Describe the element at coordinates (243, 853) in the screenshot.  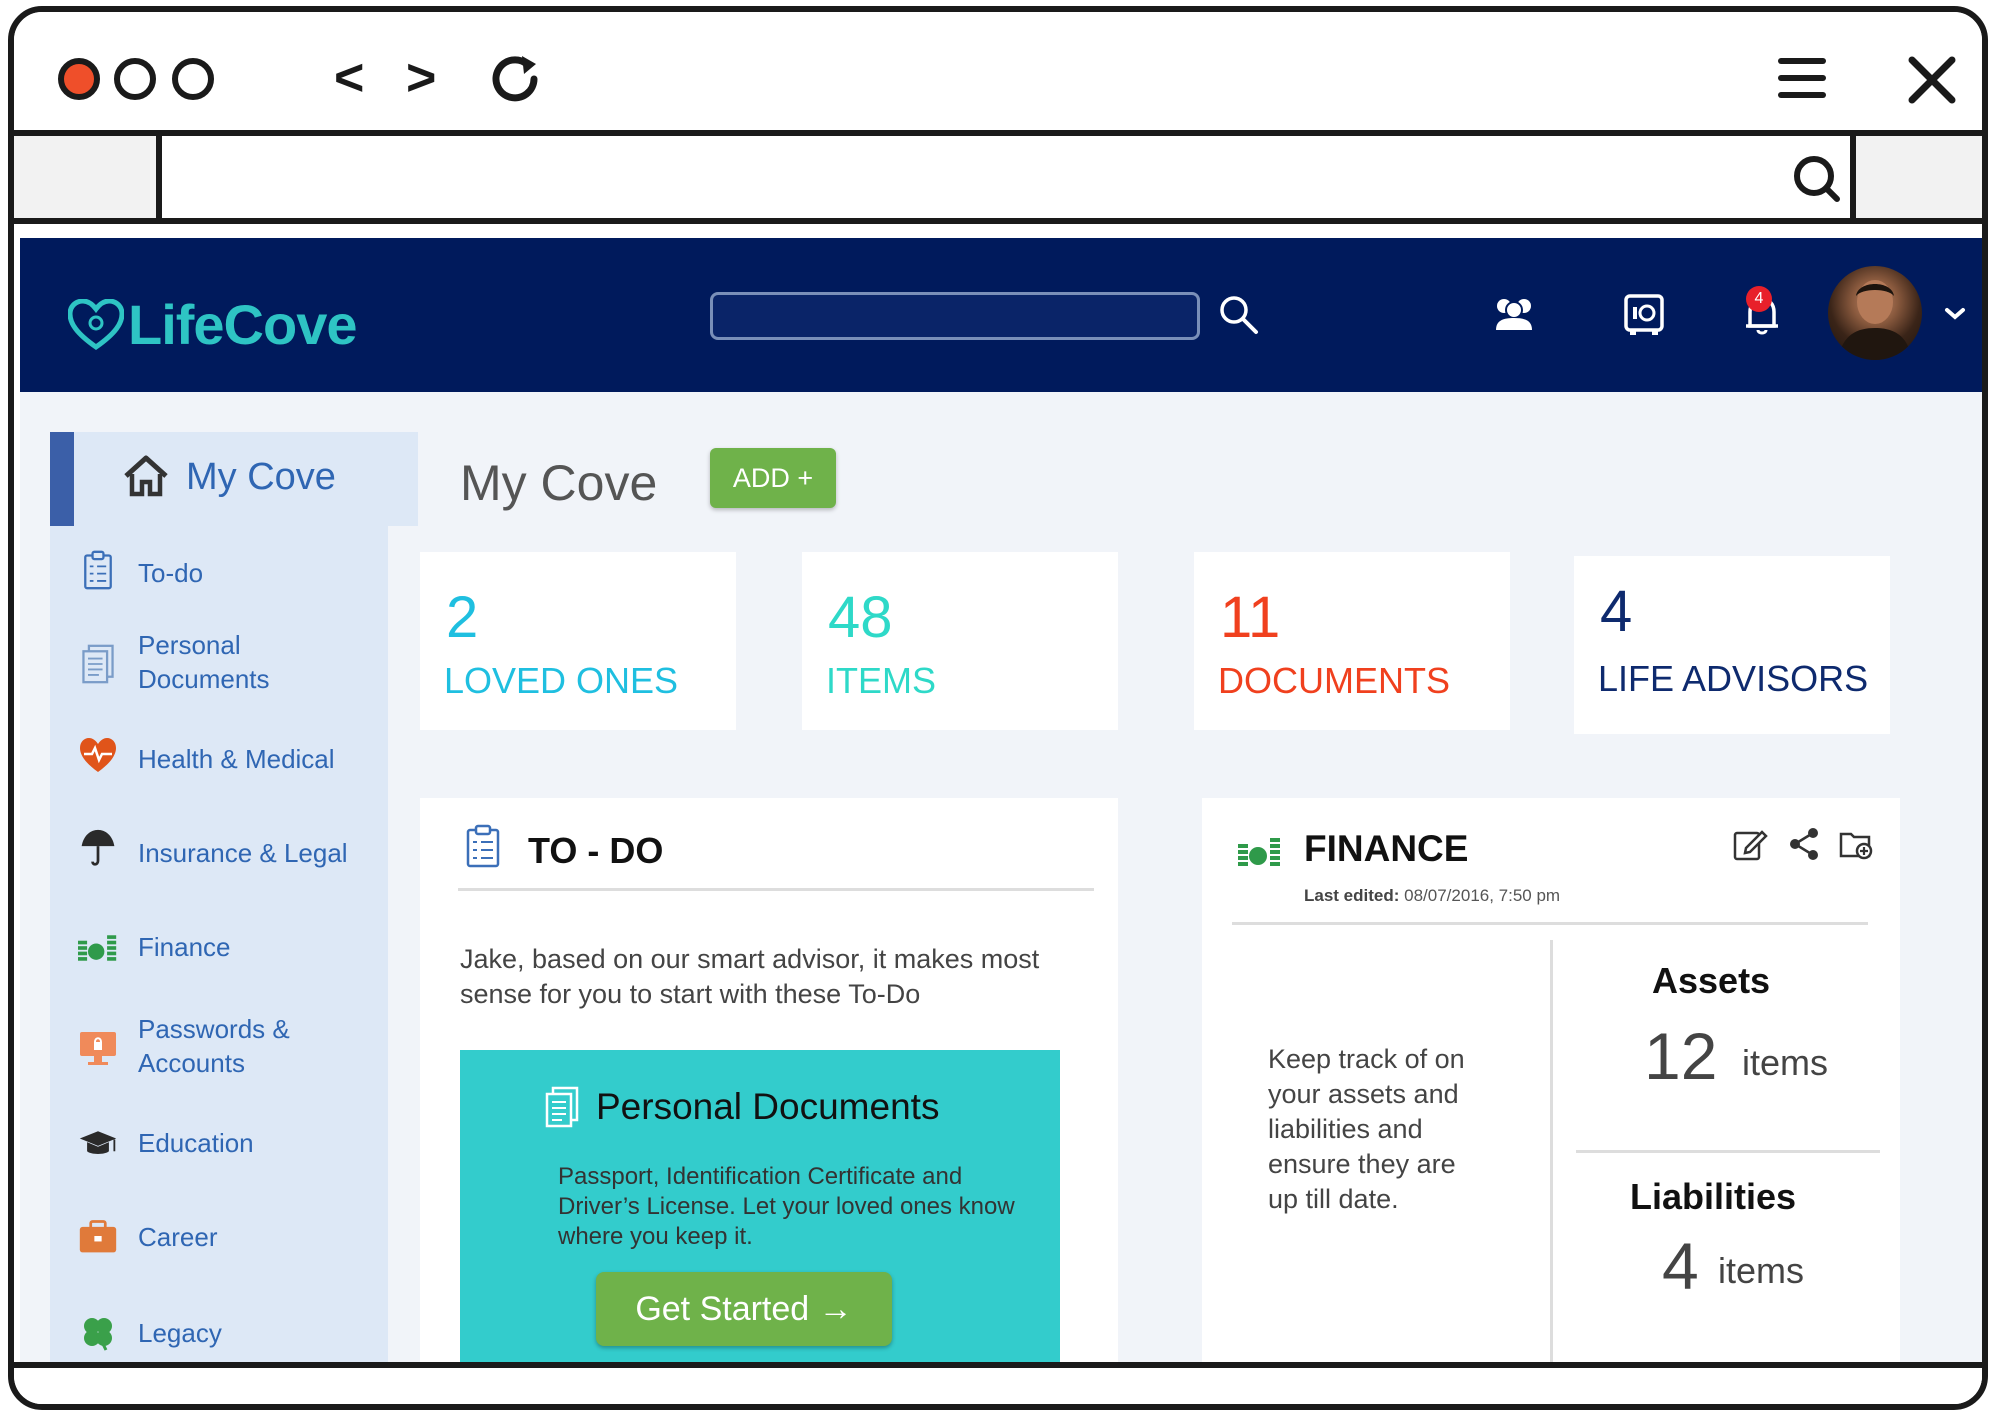
I see `sidebar-item-label: Insurance & Legal` at that location.